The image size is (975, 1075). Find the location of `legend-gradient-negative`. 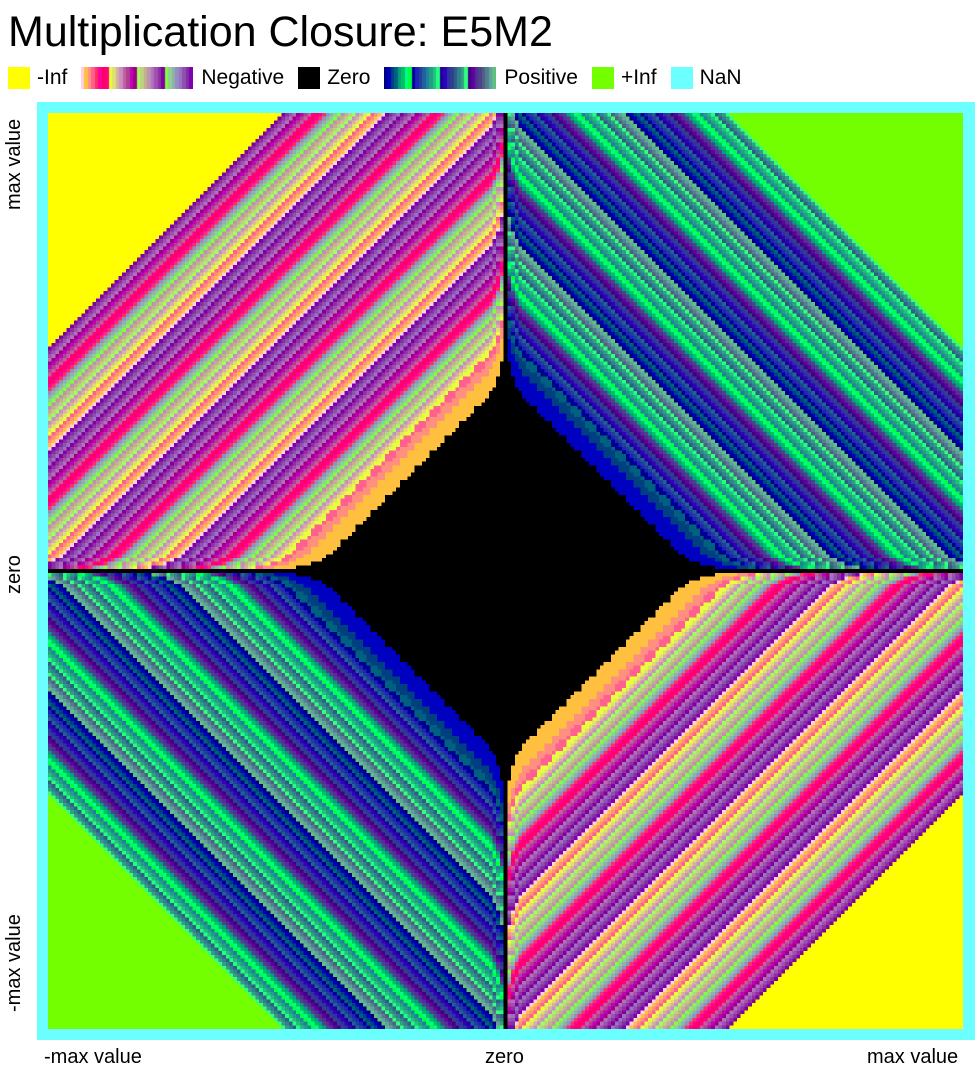

legend-gradient-negative is located at coordinates (137, 78).